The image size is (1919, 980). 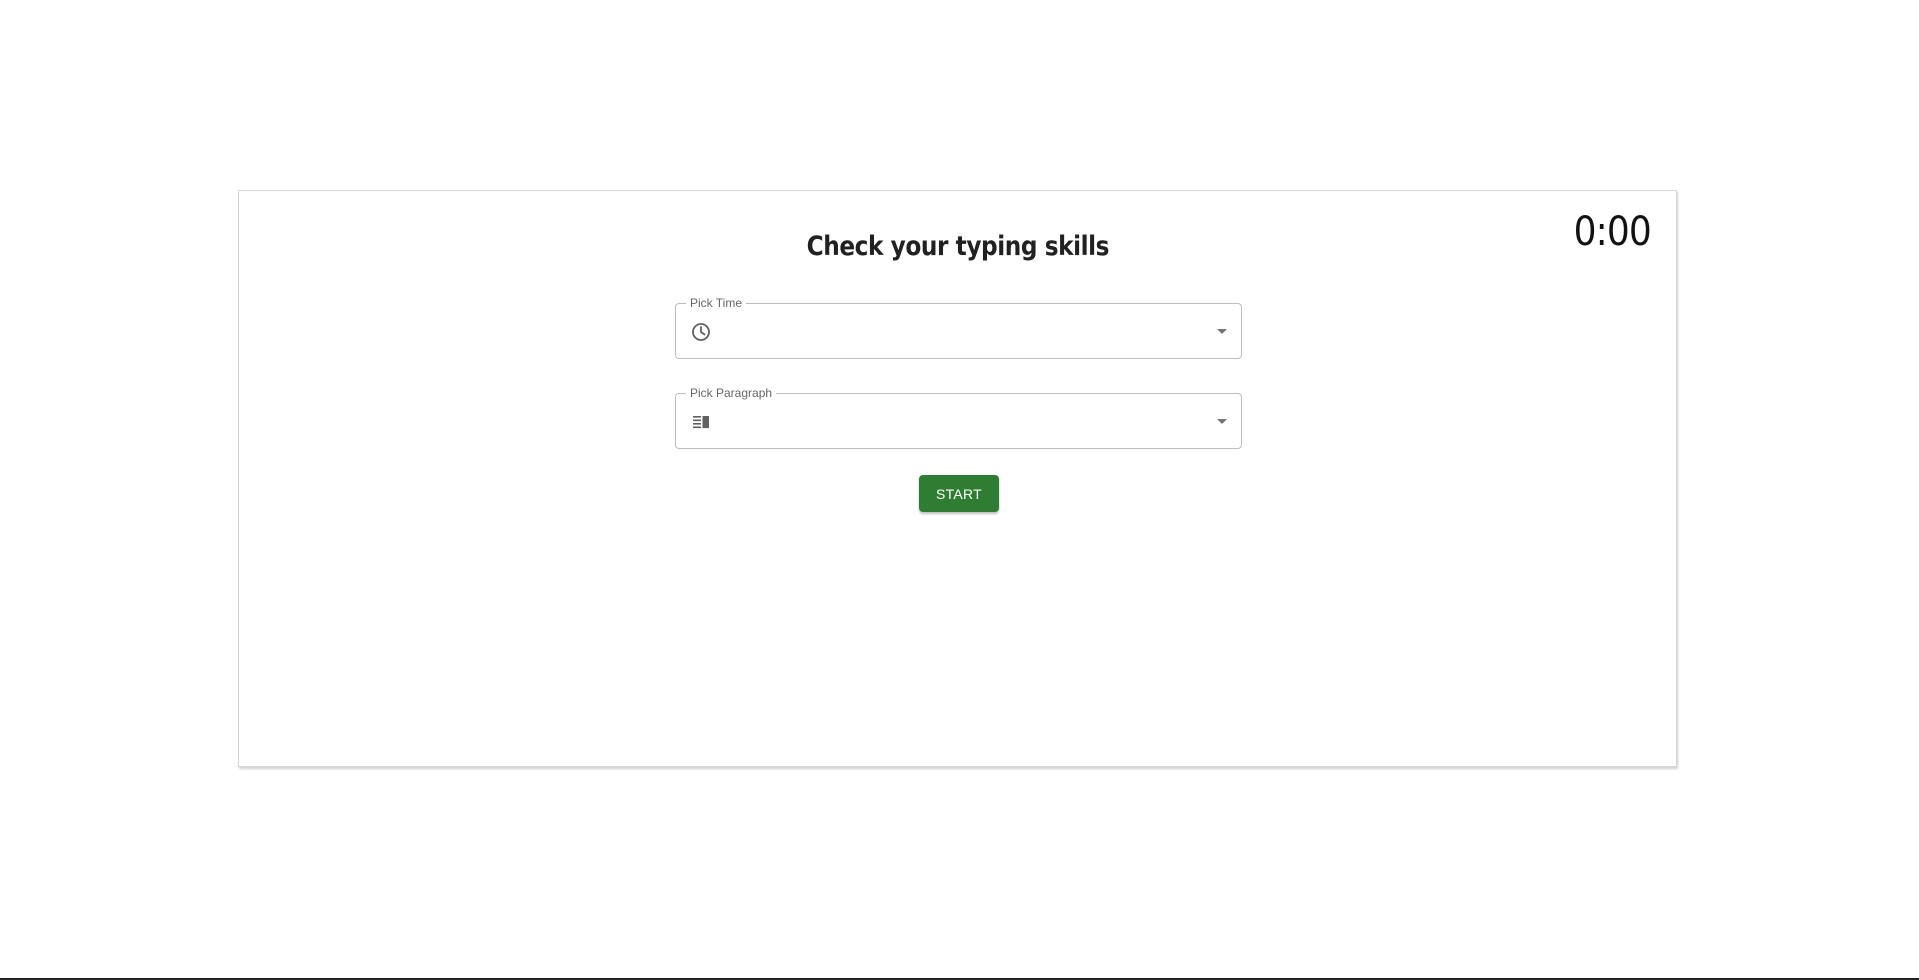 What do you see at coordinates (701, 422) in the screenshot?
I see `paragraph-icon` at bounding box center [701, 422].